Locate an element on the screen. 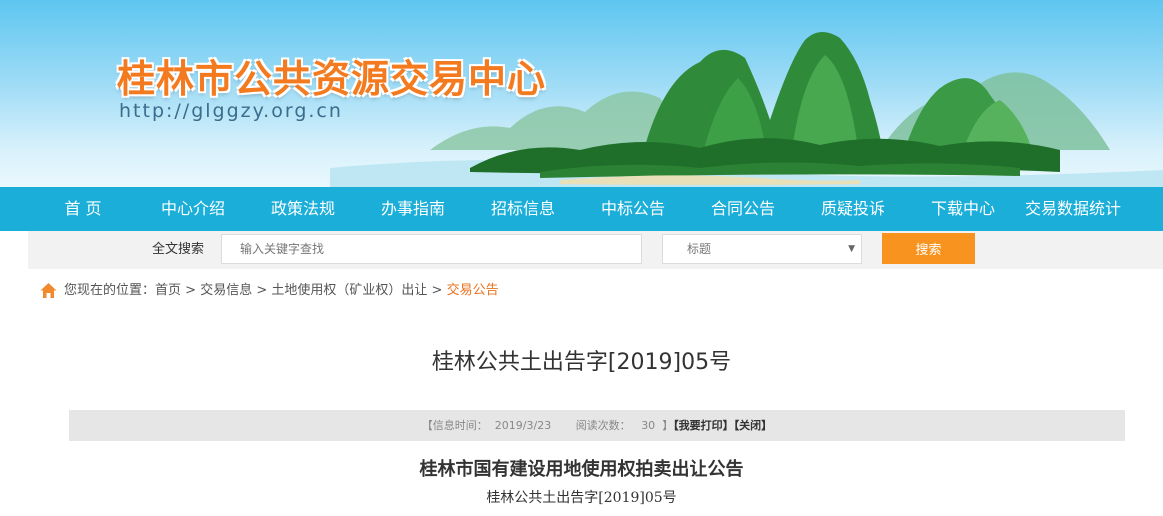 This screenshot has width=1163, height=516. article-info-bar: 【信息时间： 2019/3/23 阅读次数： 30 】【我要打印】【关闭】 is located at coordinates (597, 425).